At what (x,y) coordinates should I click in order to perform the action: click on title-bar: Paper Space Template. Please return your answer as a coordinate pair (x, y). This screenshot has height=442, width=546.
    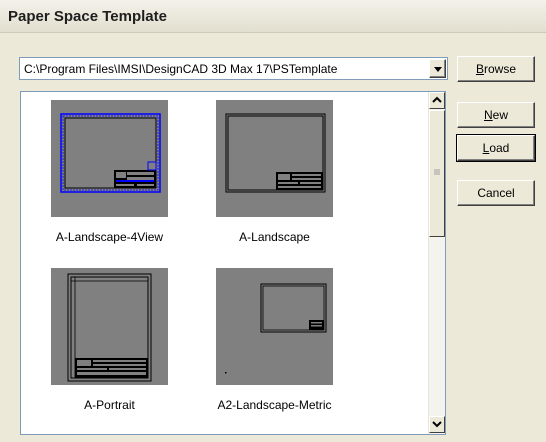
    Looking at the image, I should click on (273, 16).